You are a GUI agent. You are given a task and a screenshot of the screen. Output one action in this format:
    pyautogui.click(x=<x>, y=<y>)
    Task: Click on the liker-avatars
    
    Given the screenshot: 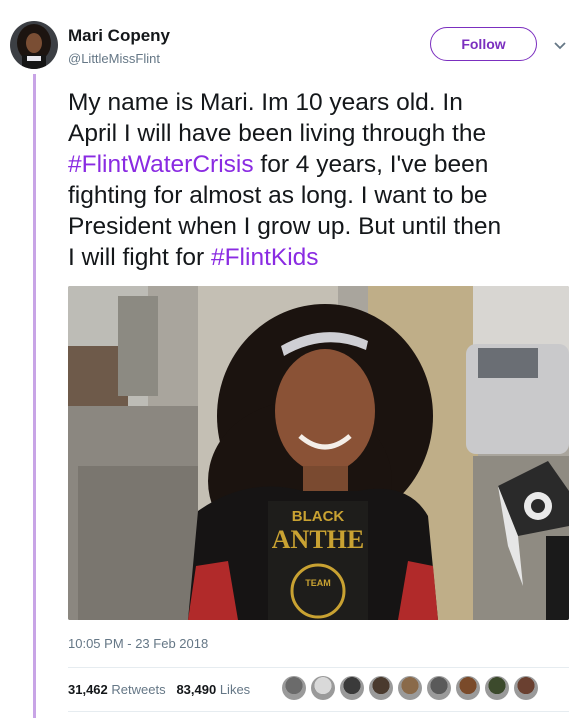 What is the action you would take?
    pyautogui.click(x=412, y=689)
    